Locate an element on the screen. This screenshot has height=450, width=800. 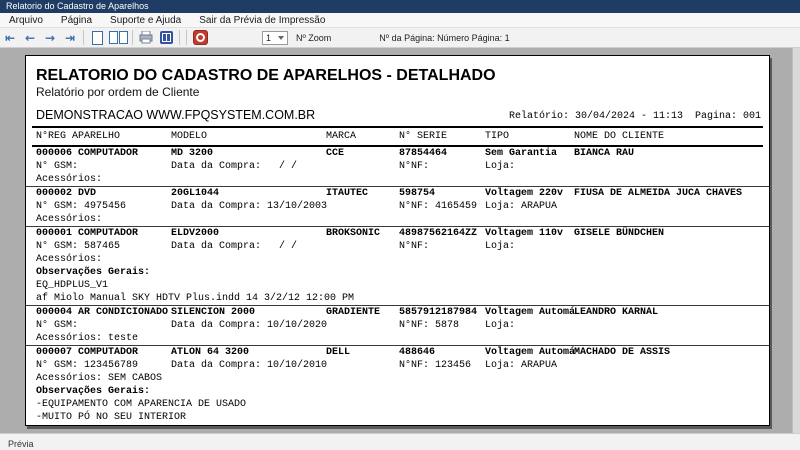
menu-sair-da-previa: Sair da Prévia de Impressão is located at coordinates (262, 20).